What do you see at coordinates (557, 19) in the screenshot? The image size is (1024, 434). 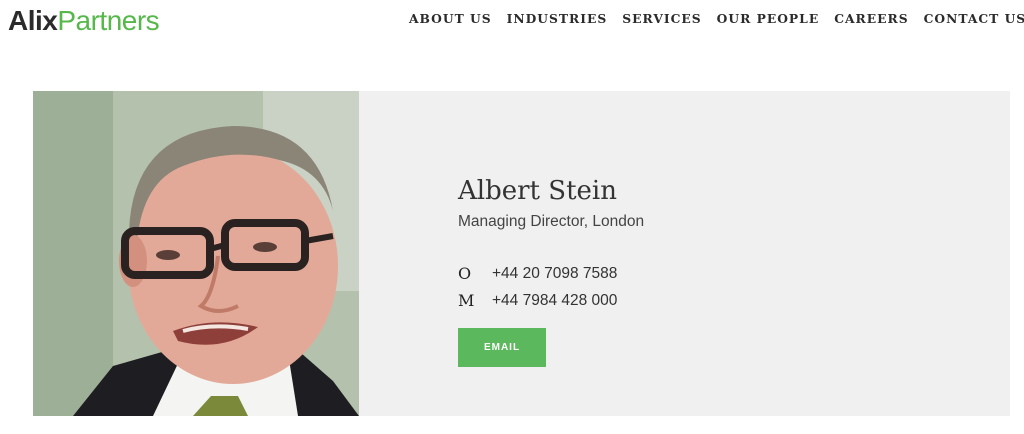 I see `nav-industries: INDUSTRIES` at bounding box center [557, 19].